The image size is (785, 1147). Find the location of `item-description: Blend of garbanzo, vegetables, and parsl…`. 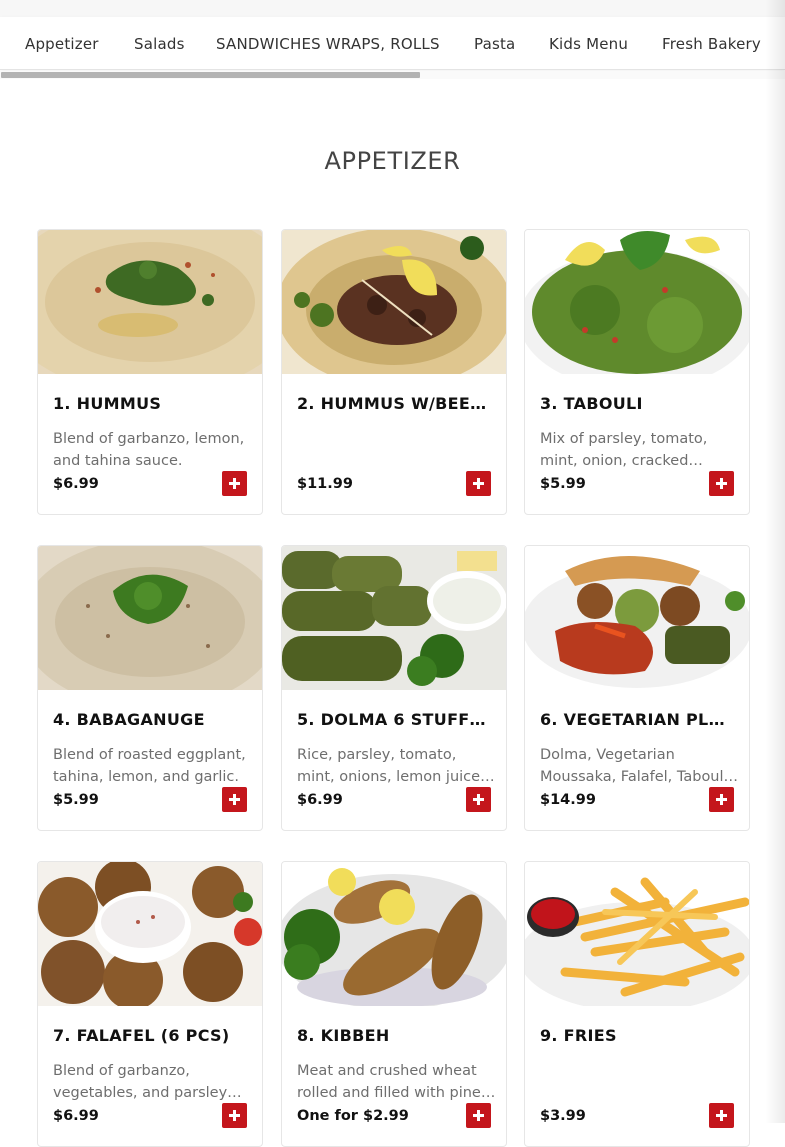

item-description: Blend of garbanzo, vegetables, and parsl… is located at coordinates (140, 1082).